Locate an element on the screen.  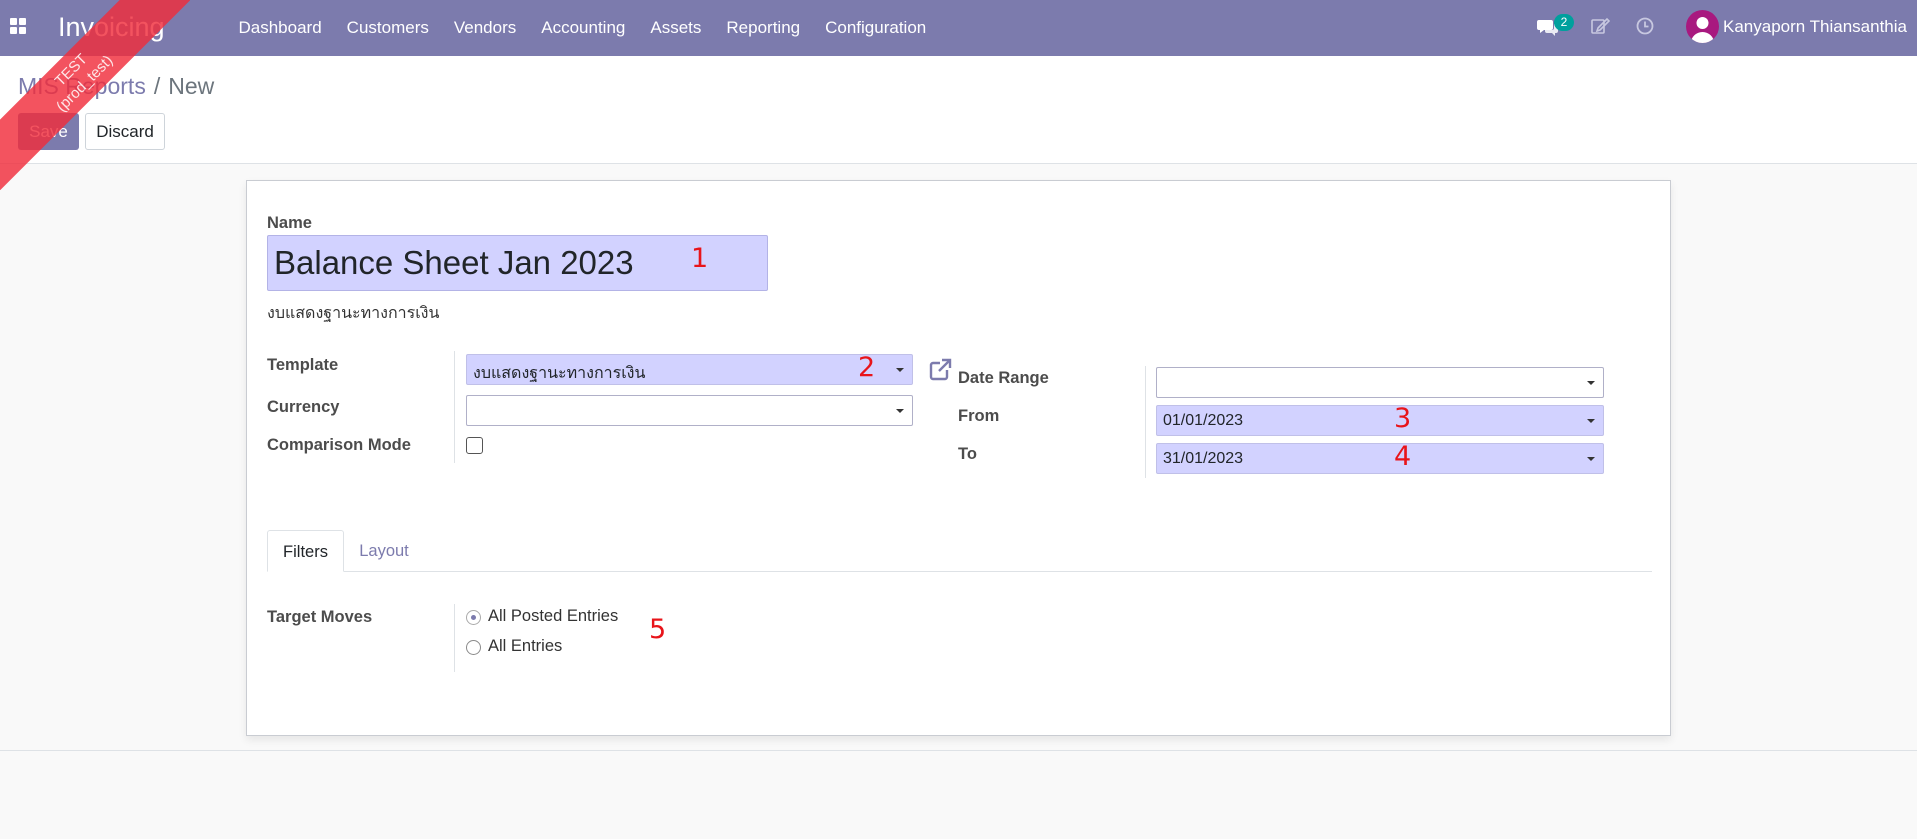
menu-customers: Customers is located at coordinates (387, 28).